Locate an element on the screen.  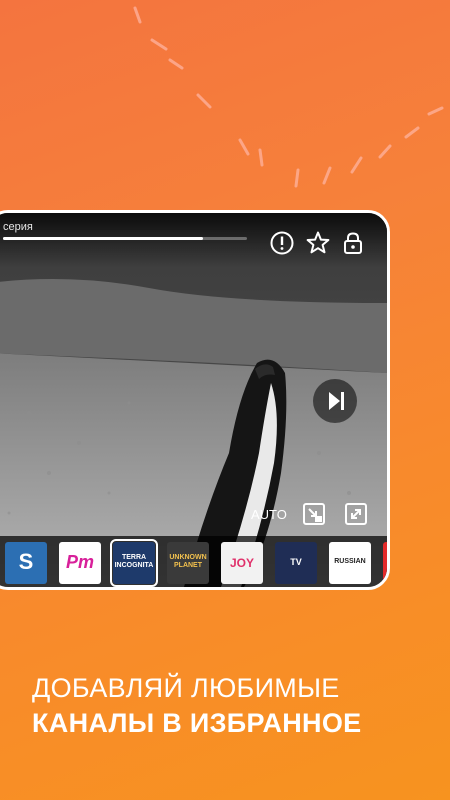
channel-item-active: TERRA INCOGNITA is located at coordinates (134, 563).